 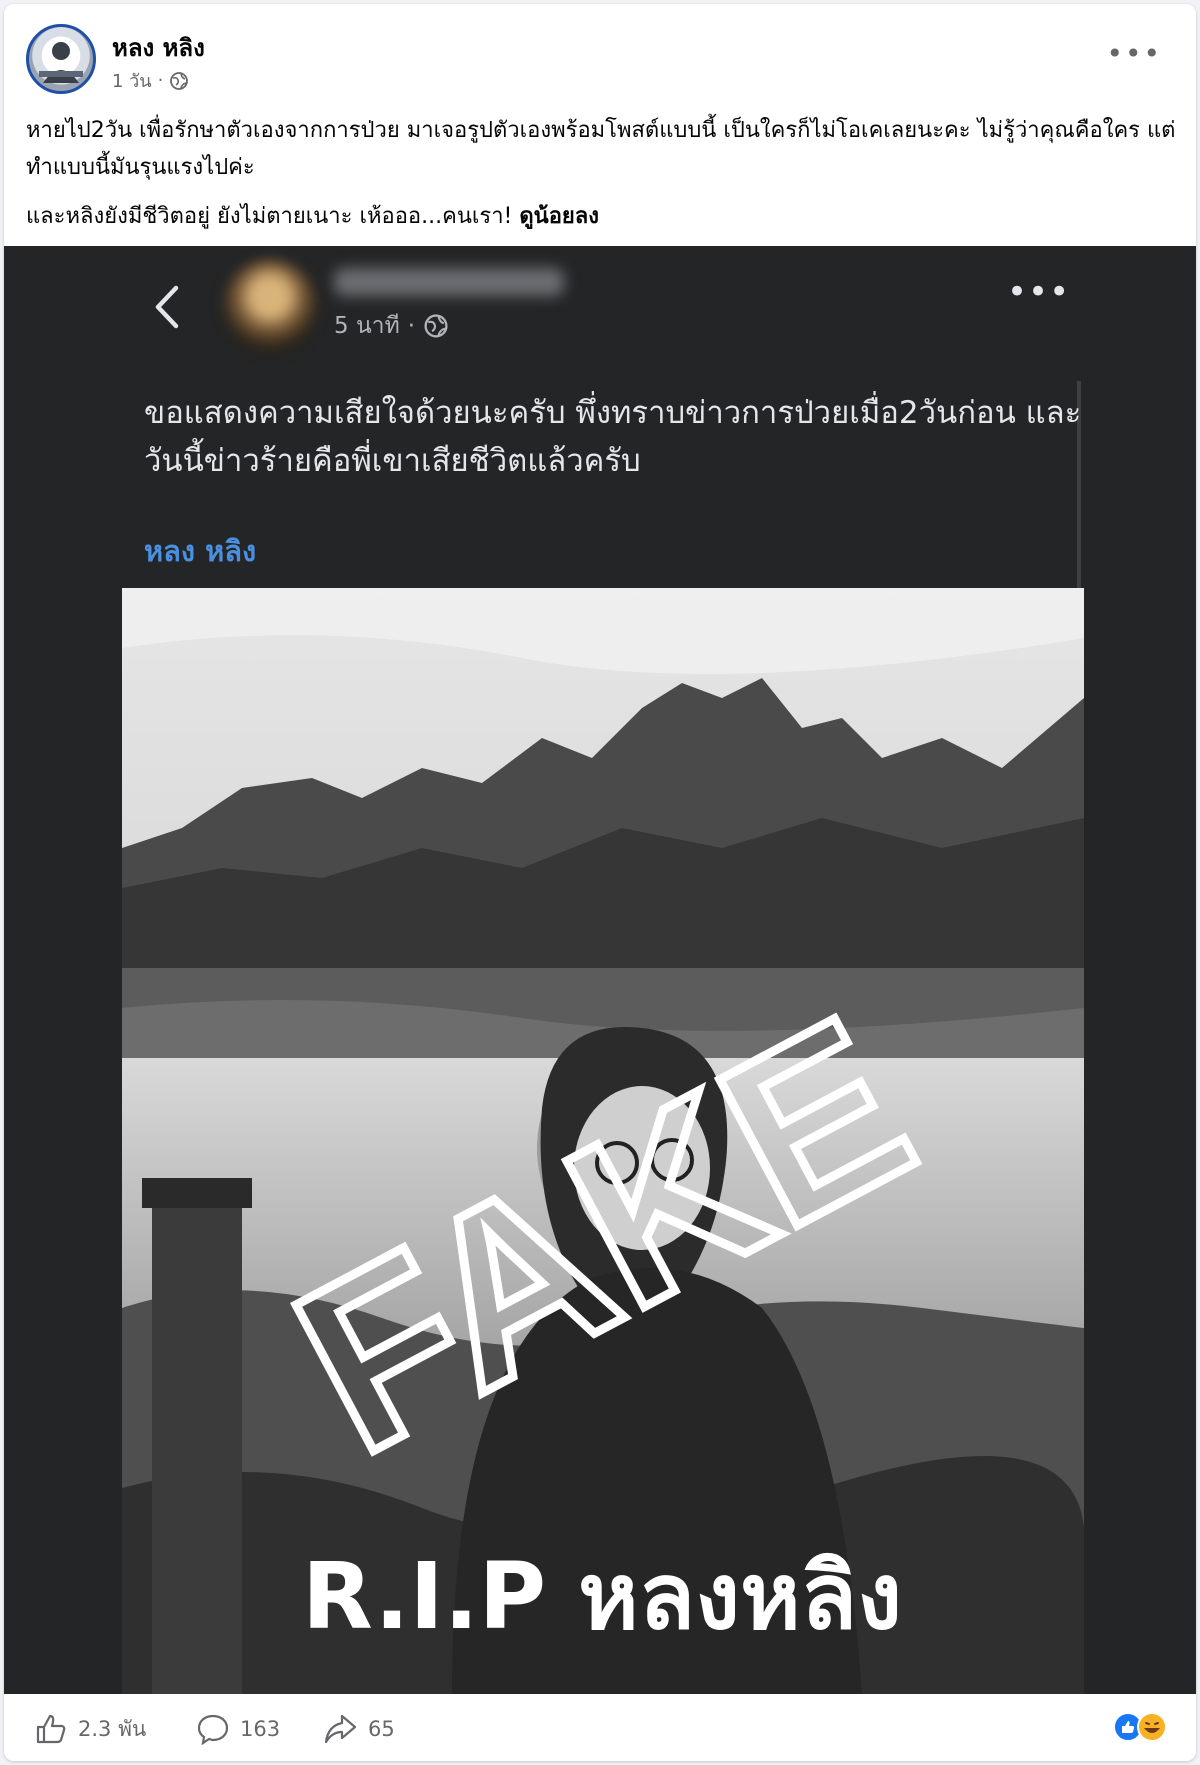 I want to click on blurred-author-name, so click(x=449, y=282).